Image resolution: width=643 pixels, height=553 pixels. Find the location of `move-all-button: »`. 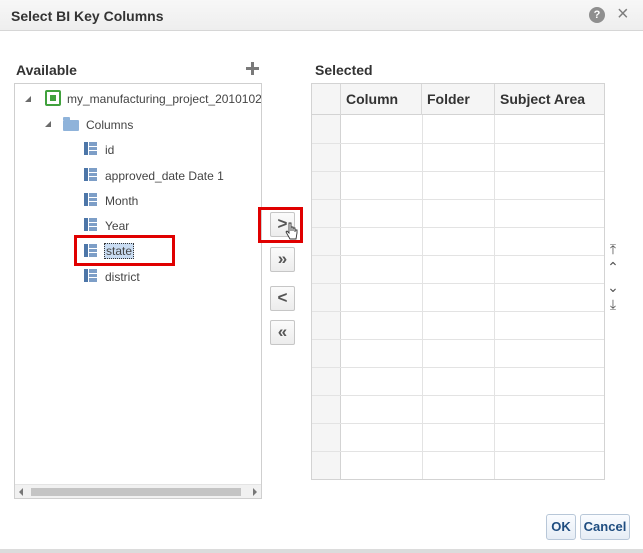

move-all-button: » is located at coordinates (282, 259).